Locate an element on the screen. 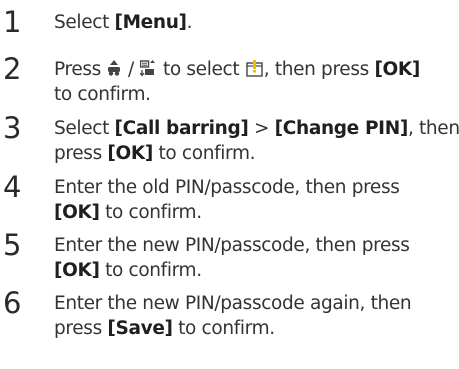  text-run: , then press is located at coordinates (319, 69).